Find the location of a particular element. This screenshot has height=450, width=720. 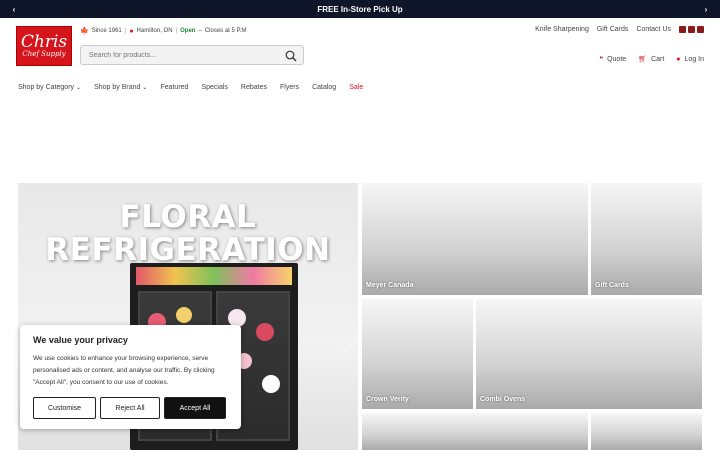

nav-shop-by-category: Shop by Category ⌄ is located at coordinates (49, 87).